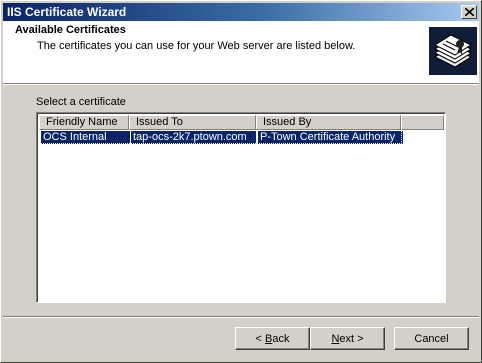  What do you see at coordinates (81, 102) in the screenshot?
I see `certificate-list-label: Select a certificate` at bounding box center [81, 102].